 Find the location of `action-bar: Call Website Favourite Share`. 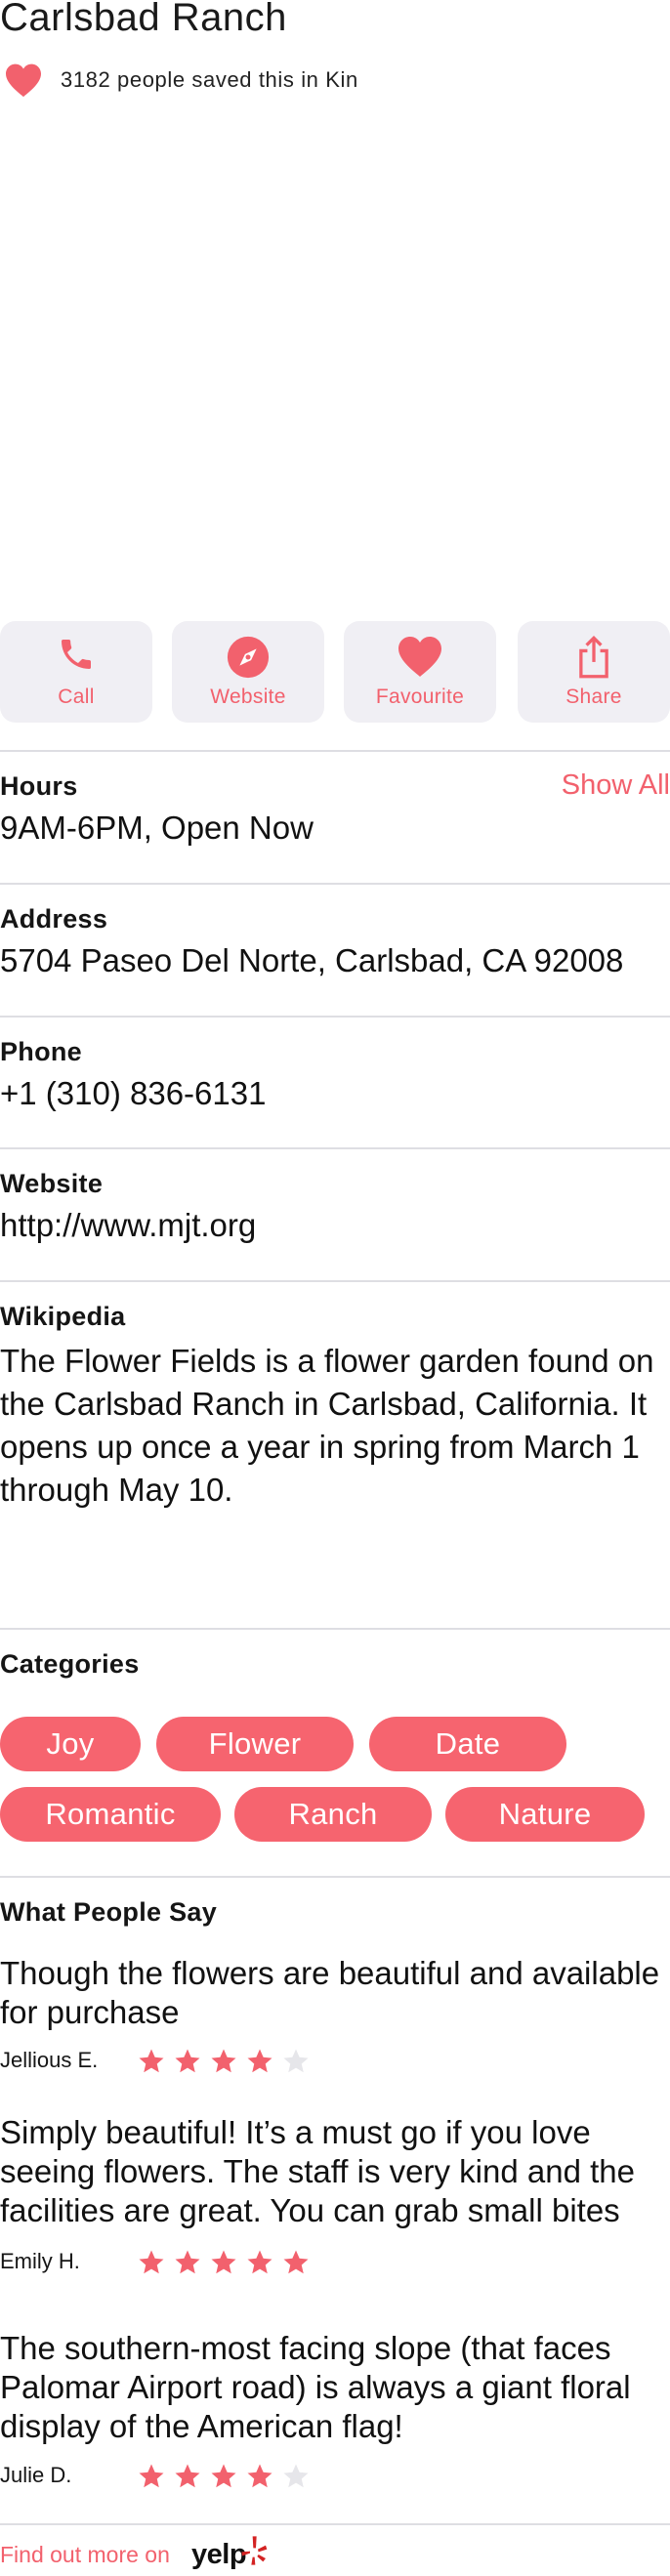

action-bar: Call Website Favourite Share is located at coordinates (335, 672).